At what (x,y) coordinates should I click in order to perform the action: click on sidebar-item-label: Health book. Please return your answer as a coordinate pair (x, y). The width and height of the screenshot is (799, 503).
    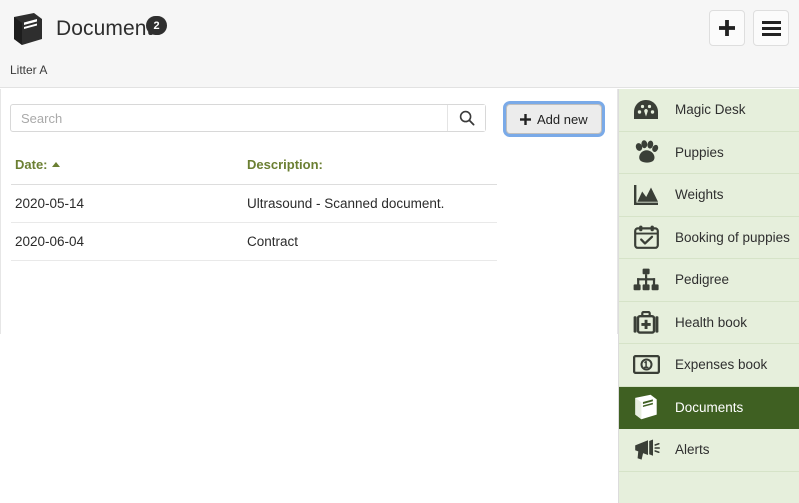
    Looking at the image, I should click on (711, 322).